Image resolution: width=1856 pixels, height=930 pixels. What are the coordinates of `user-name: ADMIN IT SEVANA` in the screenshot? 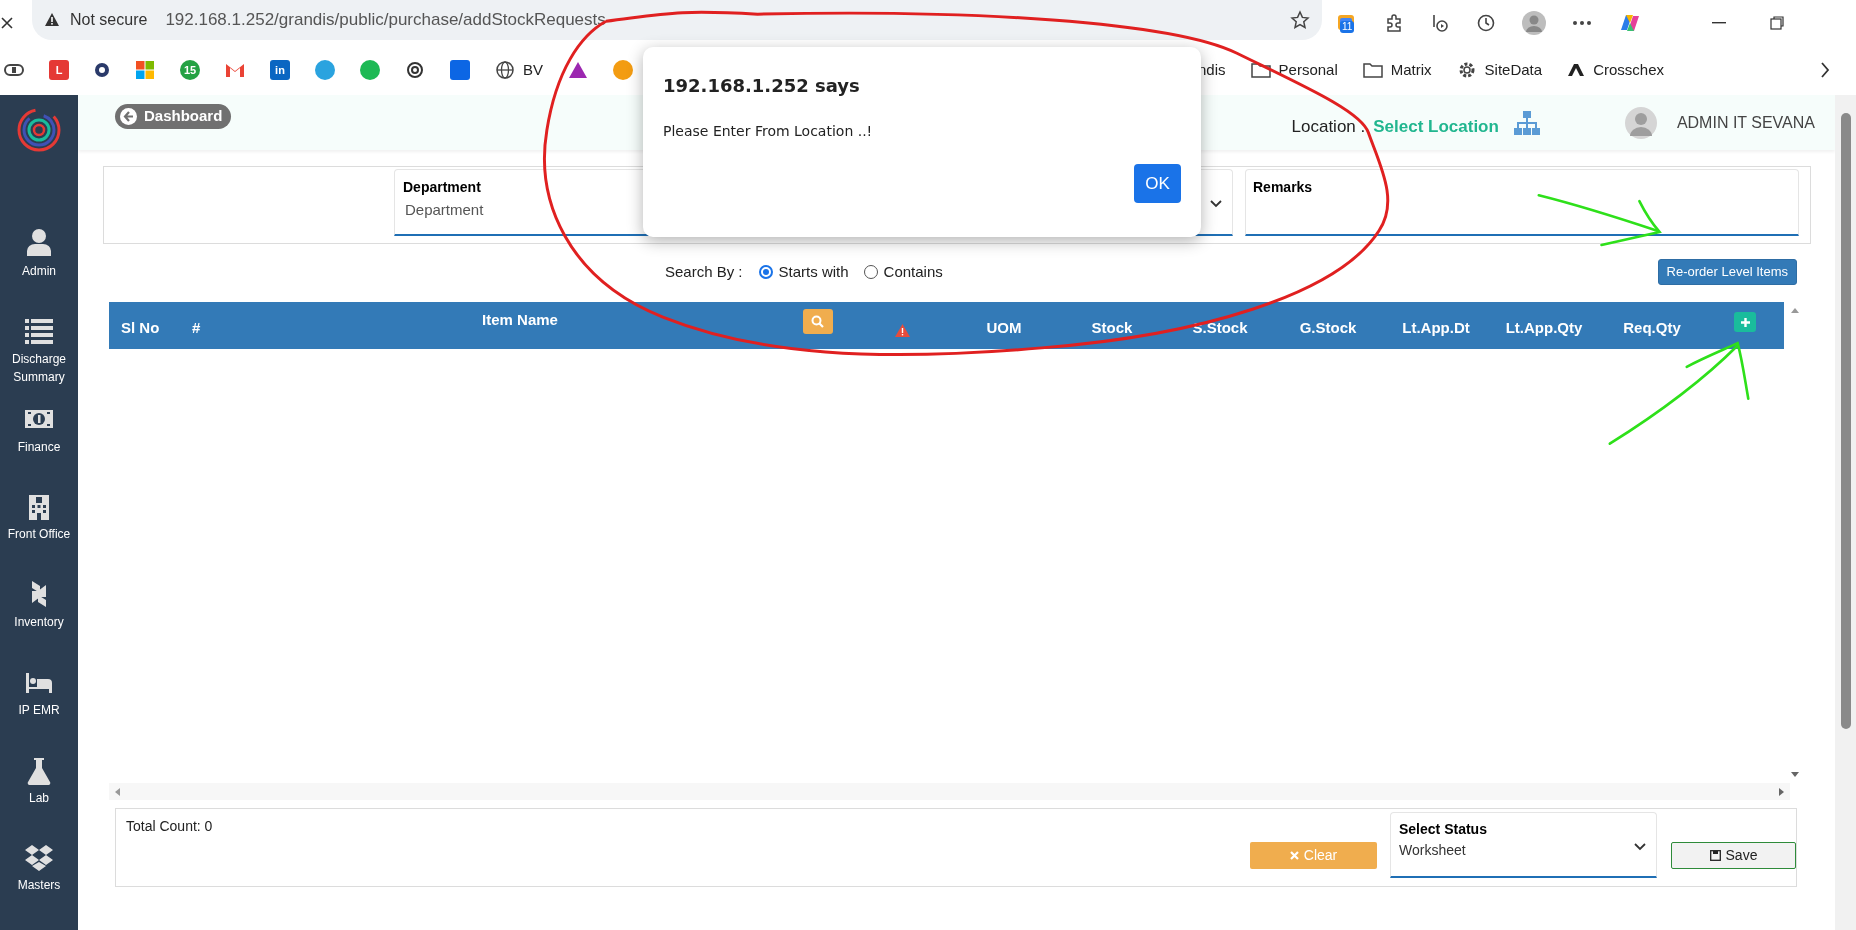 It's located at (1745, 122).